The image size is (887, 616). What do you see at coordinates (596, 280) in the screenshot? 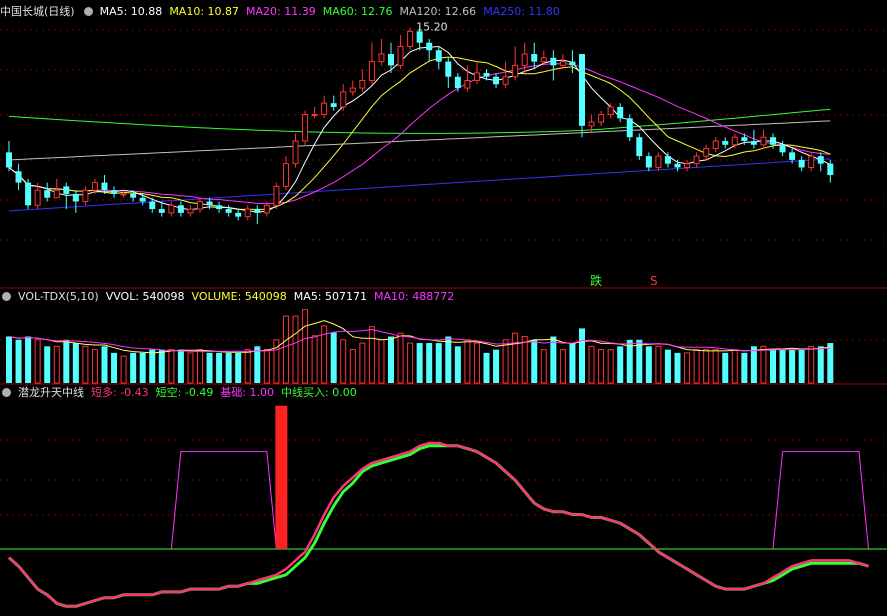
I see `signal-down-label: 跌` at bounding box center [596, 280].